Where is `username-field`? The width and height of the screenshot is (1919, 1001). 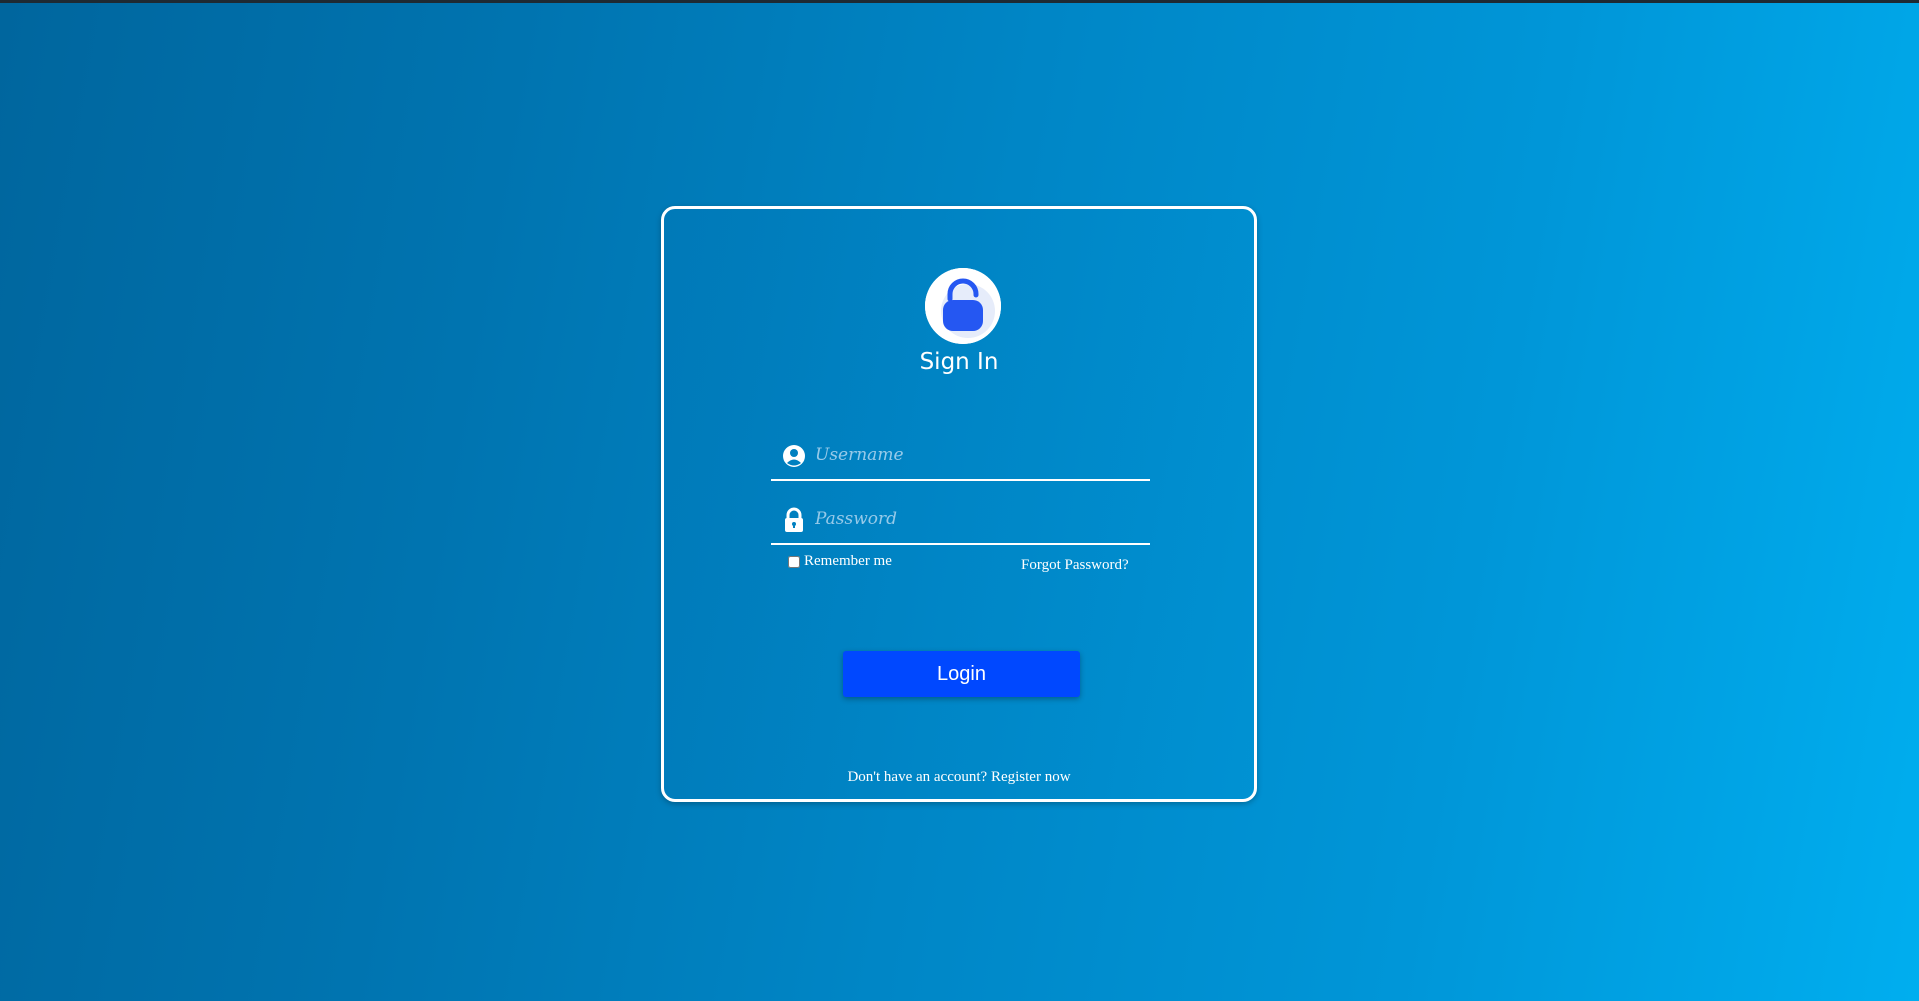
username-field is located at coordinates (960, 457).